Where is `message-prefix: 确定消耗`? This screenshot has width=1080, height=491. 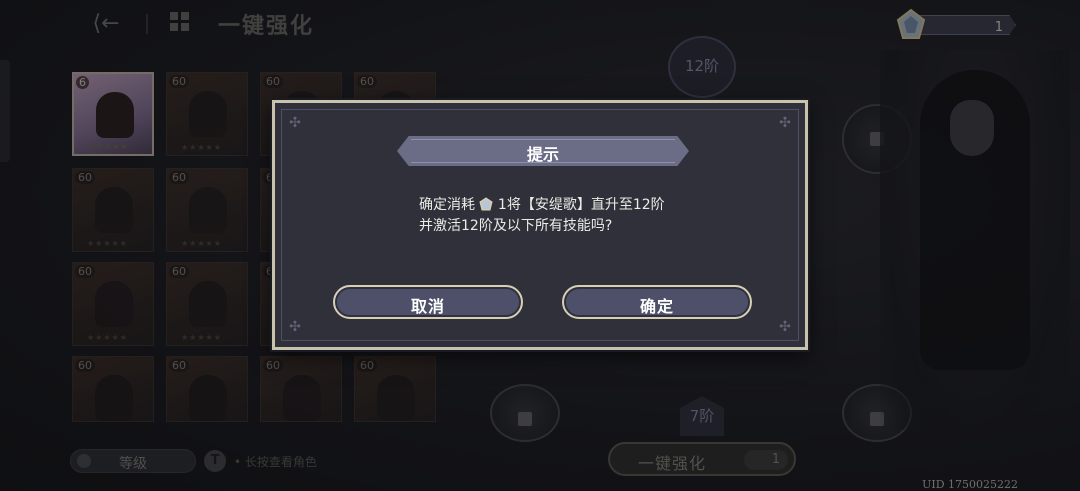
message-prefix: 确定消耗 is located at coordinates (447, 205).